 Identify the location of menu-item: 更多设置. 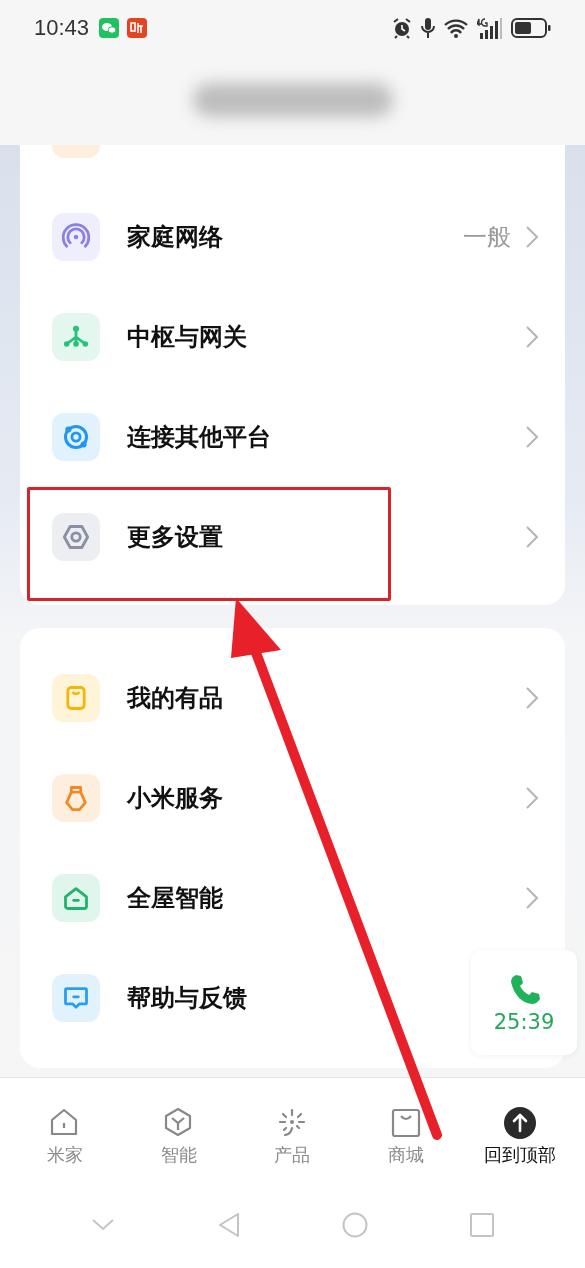
(292, 537).